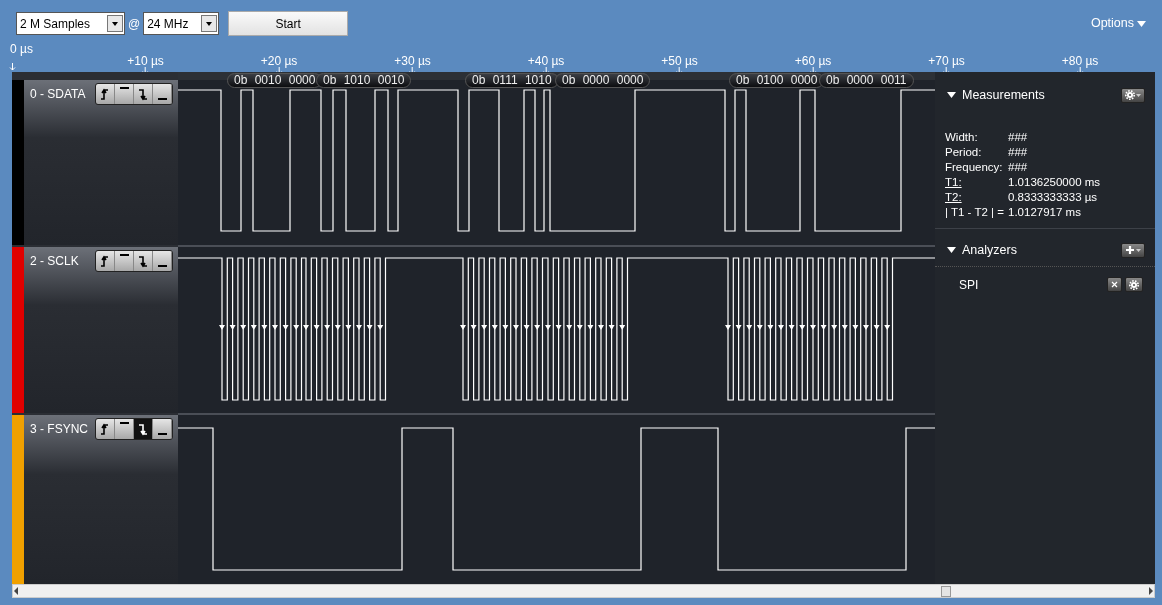  Describe the element at coordinates (954, 182) in the screenshot. I see `measurement-label: T1:` at that location.